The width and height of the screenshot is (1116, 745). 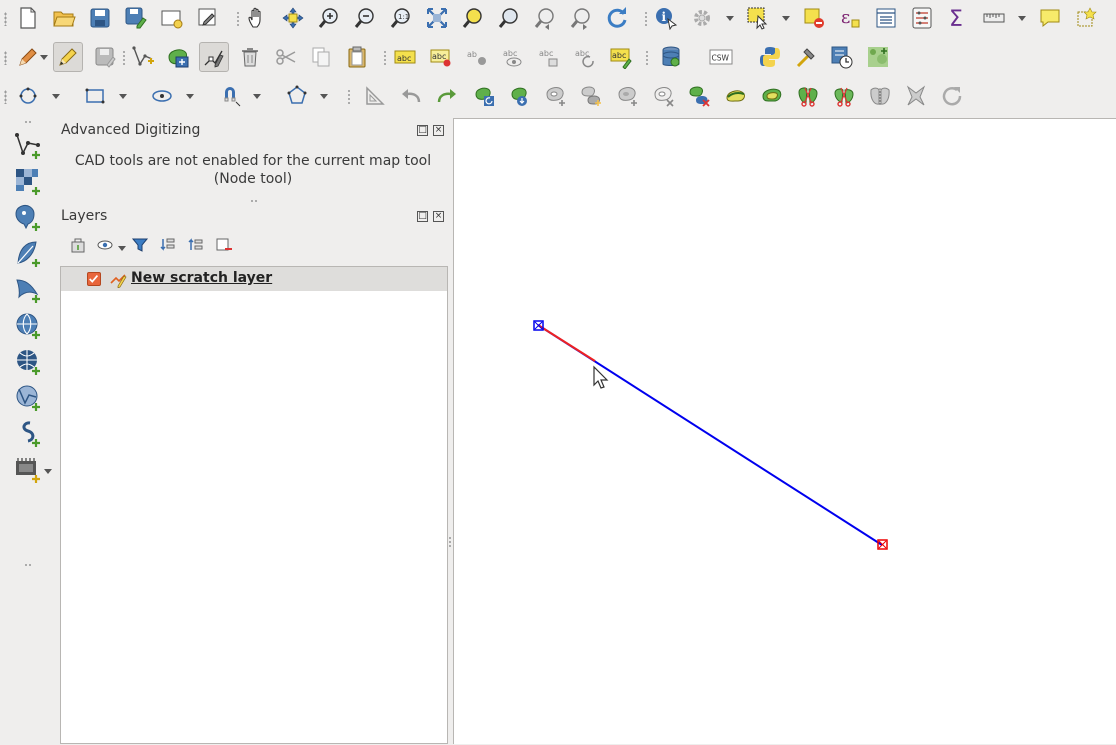 What do you see at coordinates (786, 18) in the screenshot?
I see `select-features-dropdown` at bounding box center [786, 18].